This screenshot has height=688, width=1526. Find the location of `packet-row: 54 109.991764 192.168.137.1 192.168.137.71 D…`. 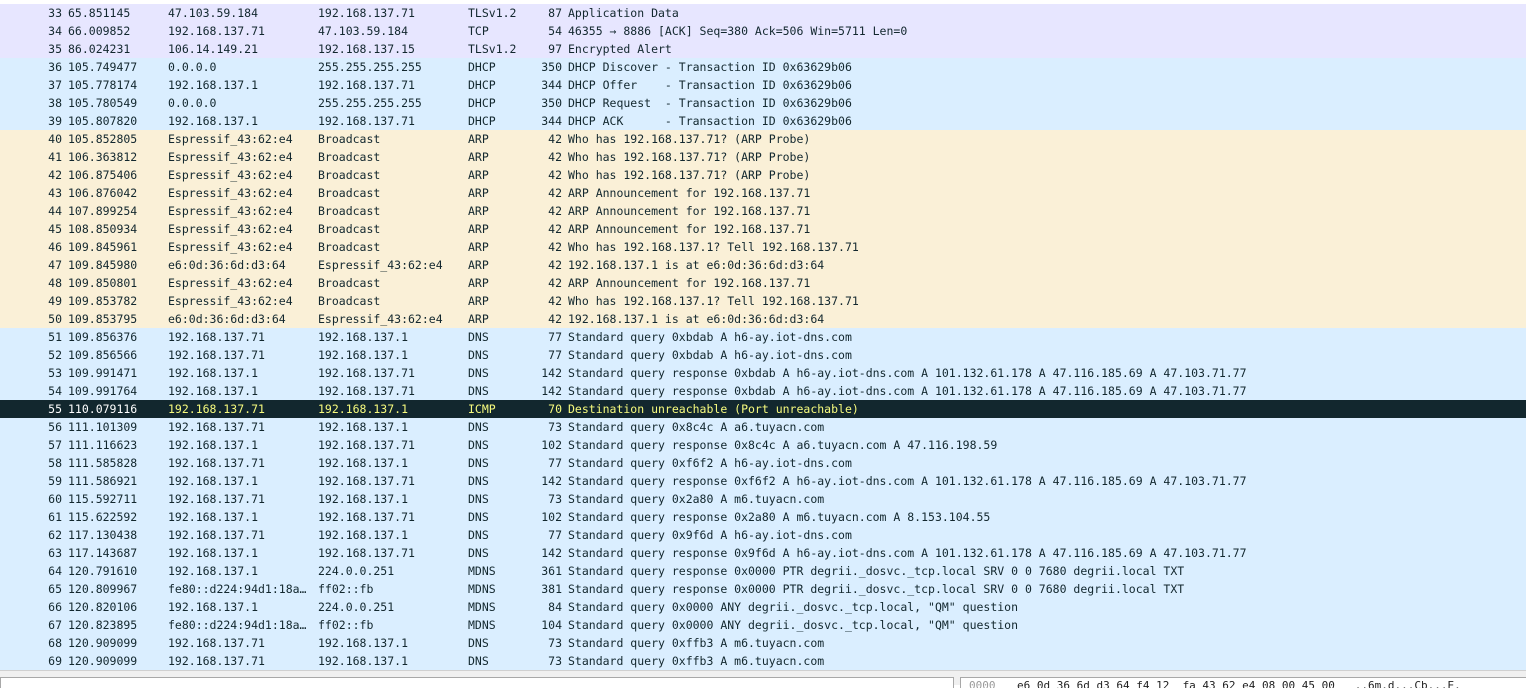

packet-row: 54 109.991764 192.168.137.1 192.168.137.71 D… is located at coordinates (763, 391).